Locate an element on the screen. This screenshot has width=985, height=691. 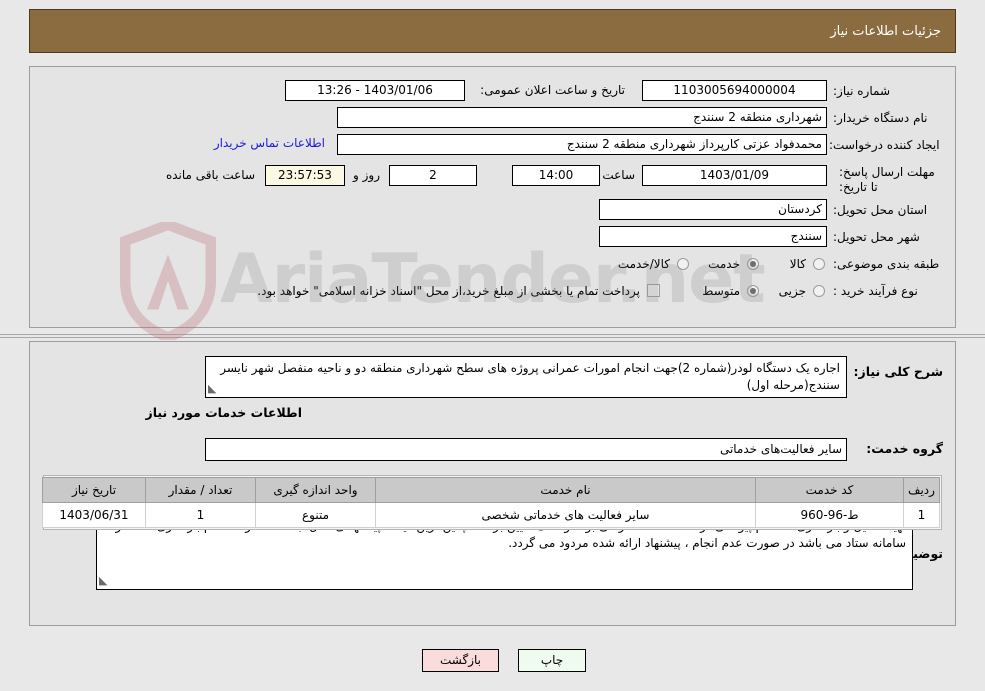
announce-datetime-label: تاریخ و ساعت اعلان عمومی: is located at coordinates (552, 90).